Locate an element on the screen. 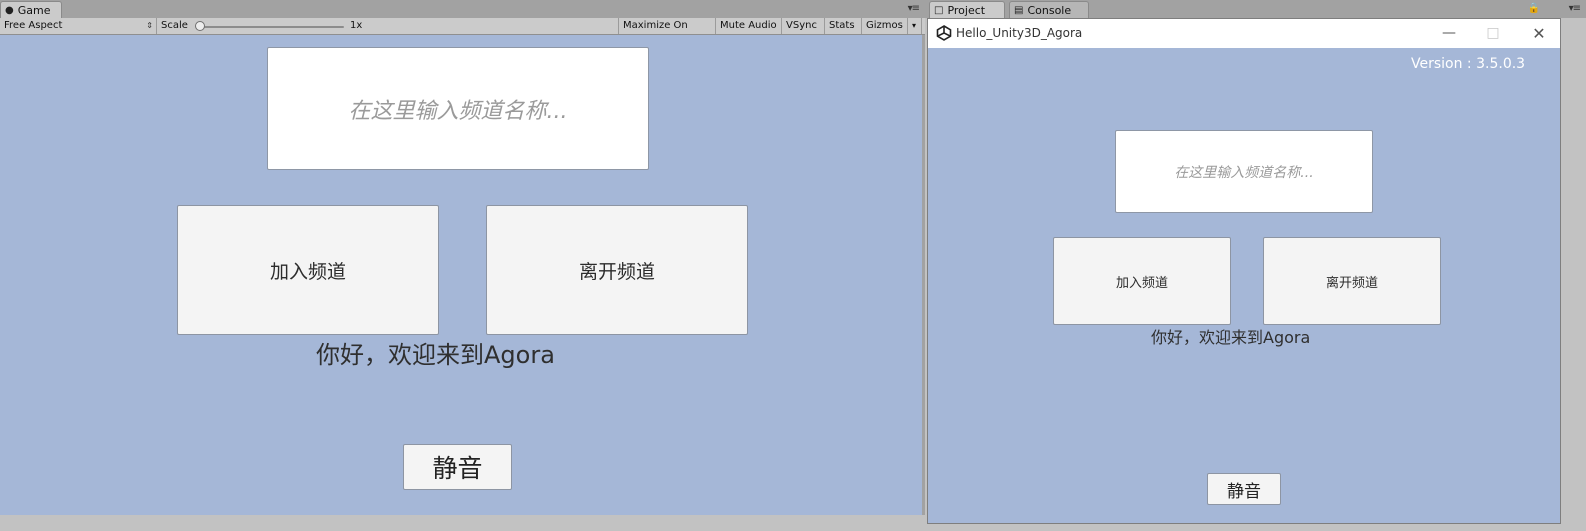 The height and width of the screenshot is (531, 1586). panel-menu-icon: ▾≡ is located at coordinates (914, 8).